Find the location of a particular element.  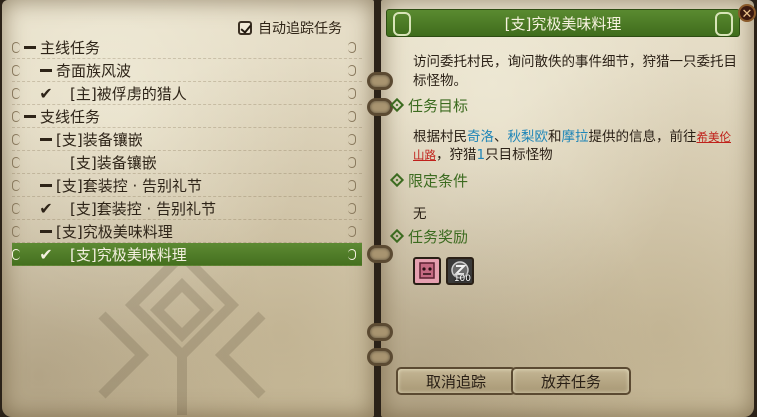

objective-section-header: 任务目标 is located at coordinates (429, 105).